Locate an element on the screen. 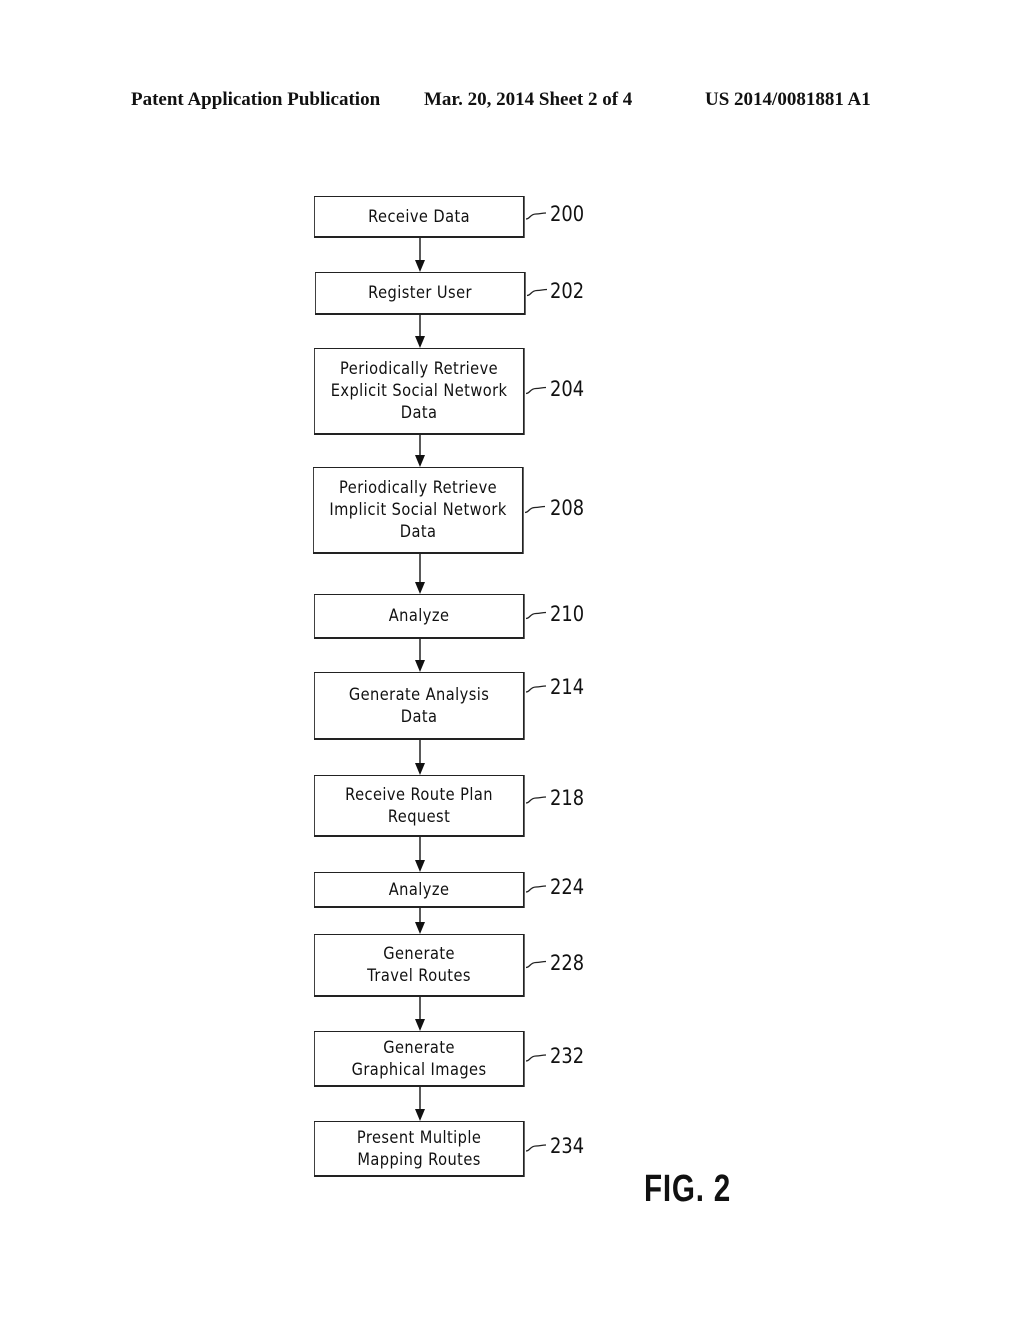 Image resolution: width=1024 pixels, height=1320 pixels. flow-step-232: Generate Graphical Images is located at coordinates (419, 1059).